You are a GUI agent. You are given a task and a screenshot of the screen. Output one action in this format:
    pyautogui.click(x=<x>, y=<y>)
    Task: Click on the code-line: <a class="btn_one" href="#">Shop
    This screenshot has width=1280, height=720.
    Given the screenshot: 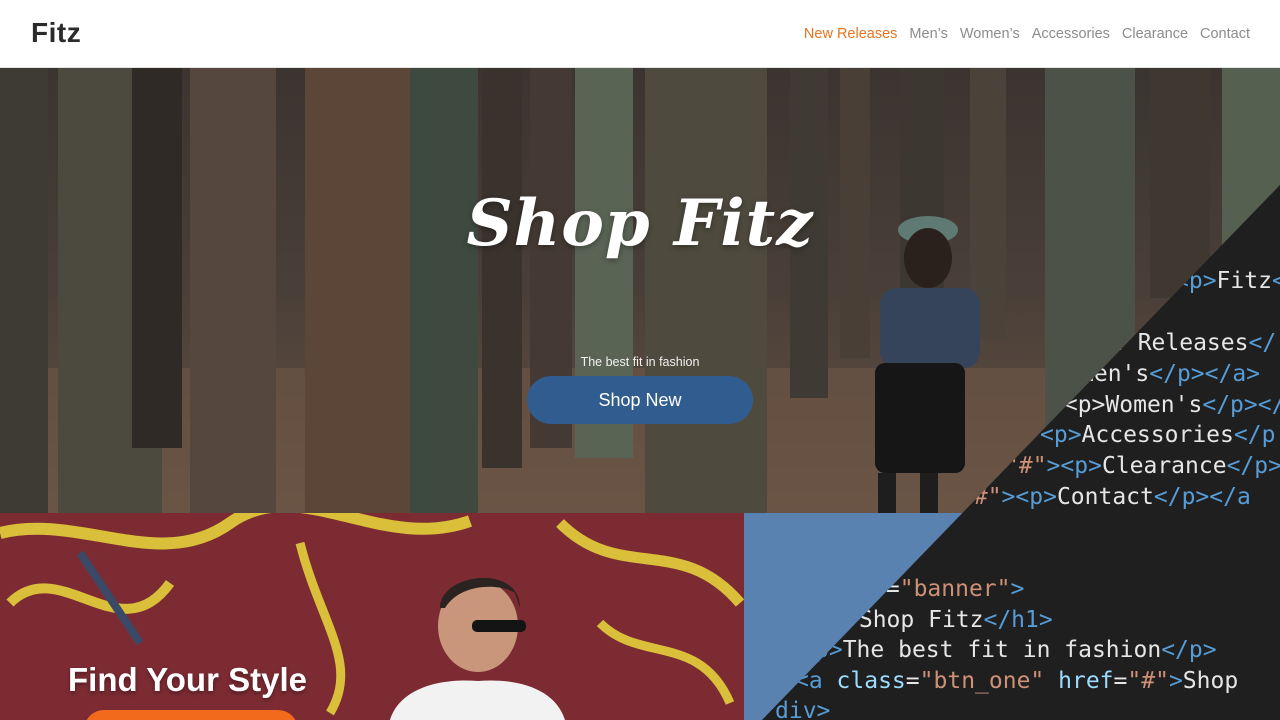 What is the action you would take?
    pyautogui.click(x=1016, y=681)
    